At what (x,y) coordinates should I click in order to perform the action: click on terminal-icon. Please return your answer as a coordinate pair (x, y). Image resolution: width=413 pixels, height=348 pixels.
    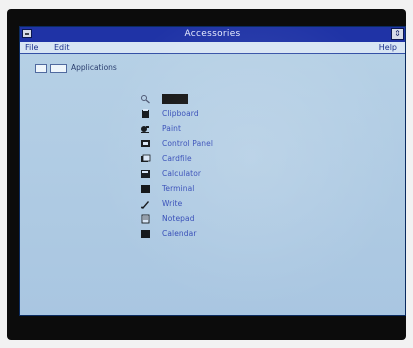
    Looking at the image, I should click on (145, 189).